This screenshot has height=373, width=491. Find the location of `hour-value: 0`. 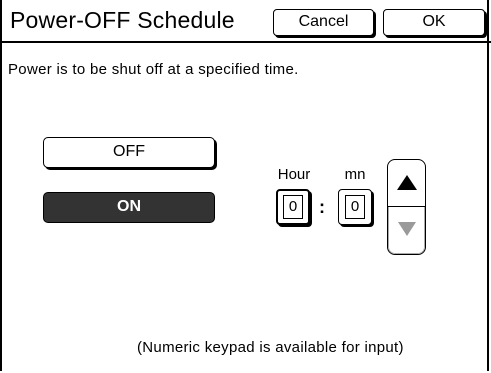

hour-value: 0 is located at coordinates (293, 207).